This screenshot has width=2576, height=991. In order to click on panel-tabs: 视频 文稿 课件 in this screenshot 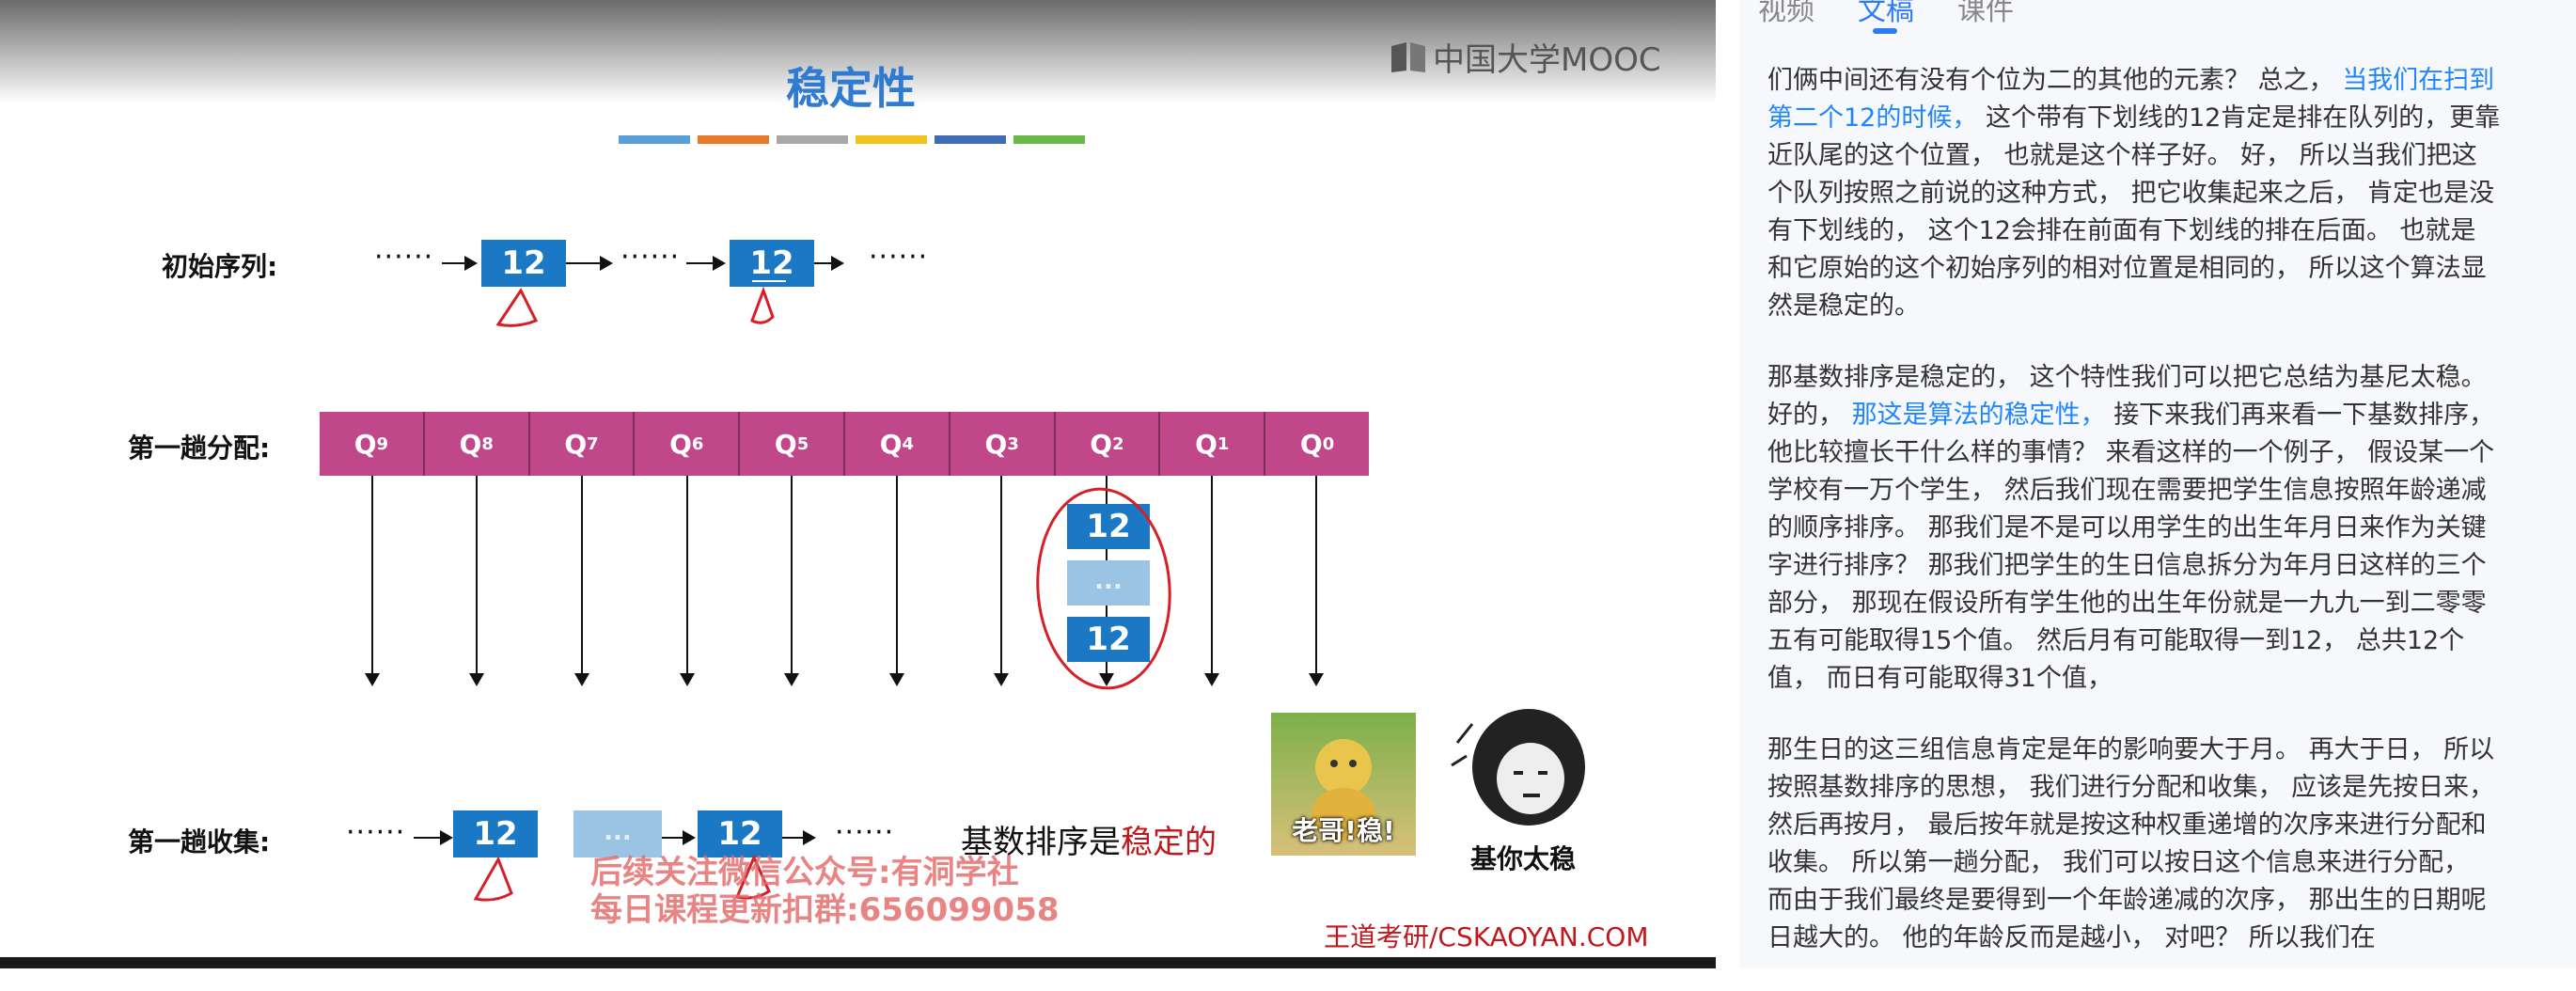, I will do `click(1886, 17)`.